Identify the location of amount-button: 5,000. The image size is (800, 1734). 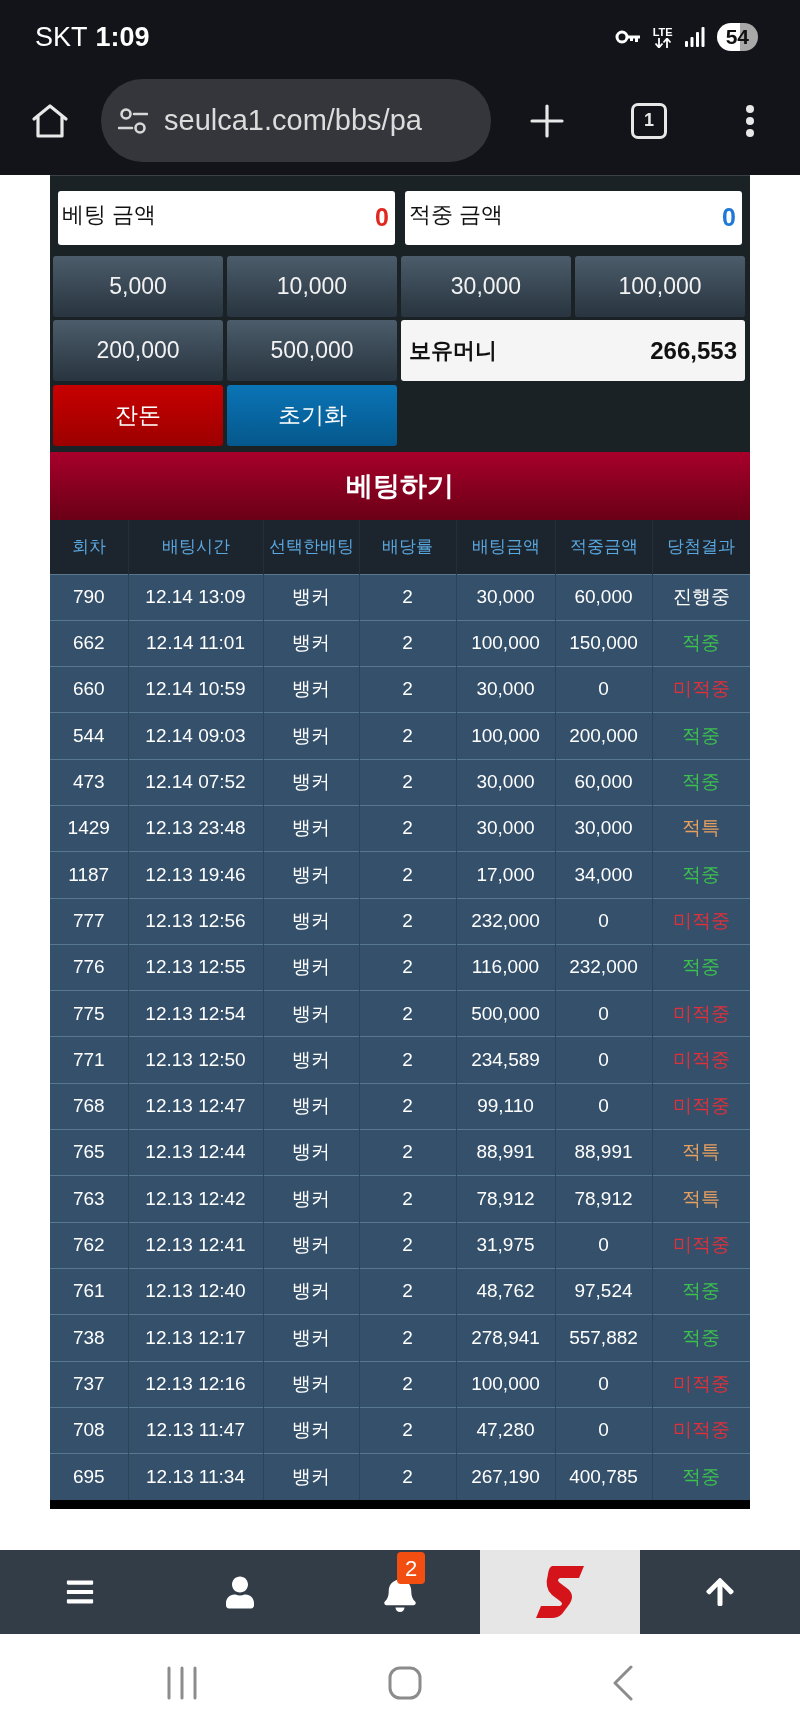
(138, 286).